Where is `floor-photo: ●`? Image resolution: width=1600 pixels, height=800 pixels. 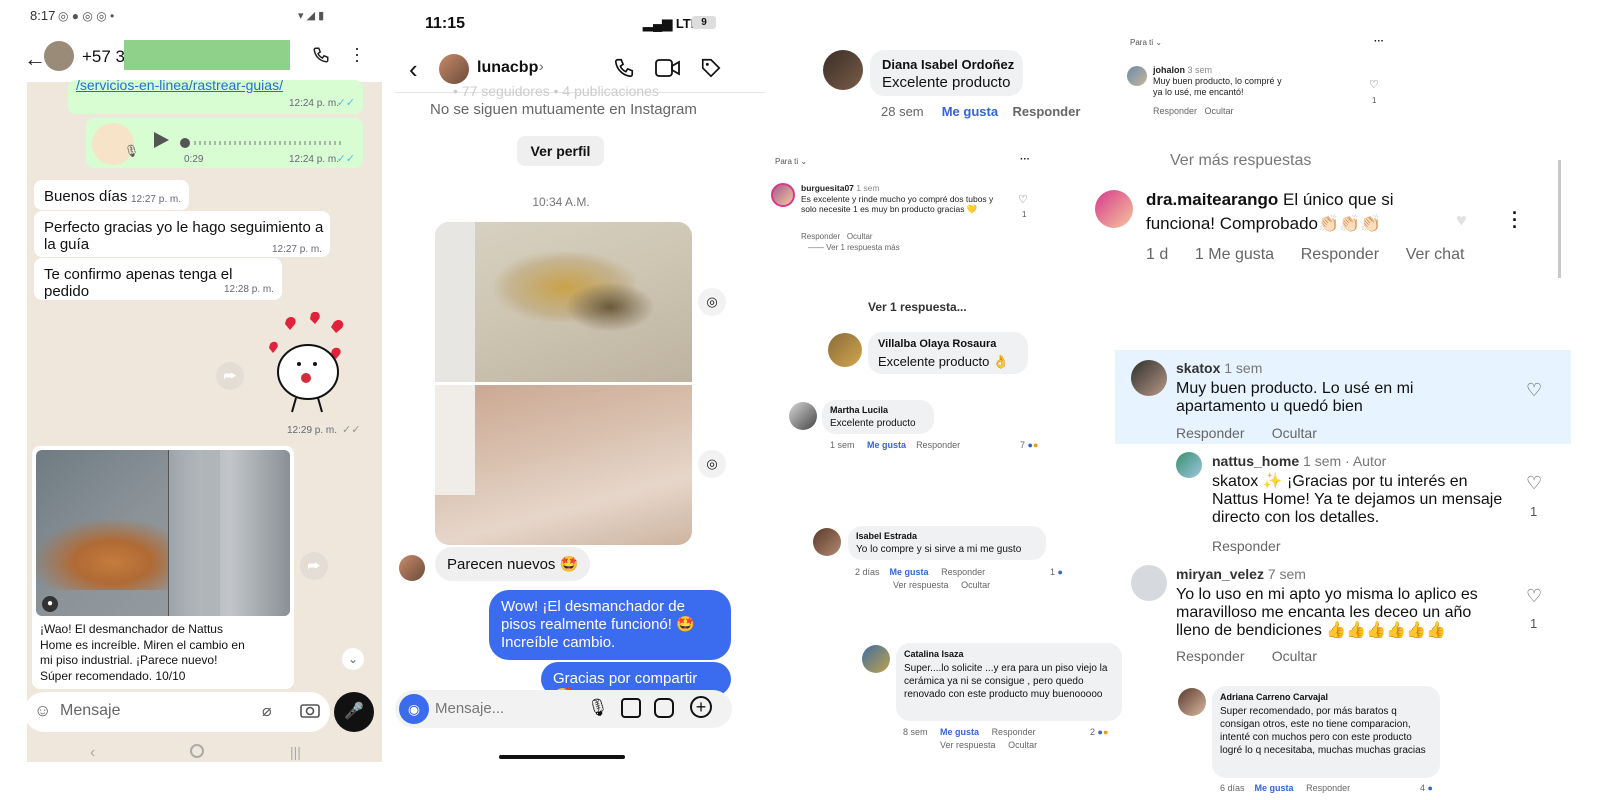 floor-photo: ● is located at coordinates (163, 533).